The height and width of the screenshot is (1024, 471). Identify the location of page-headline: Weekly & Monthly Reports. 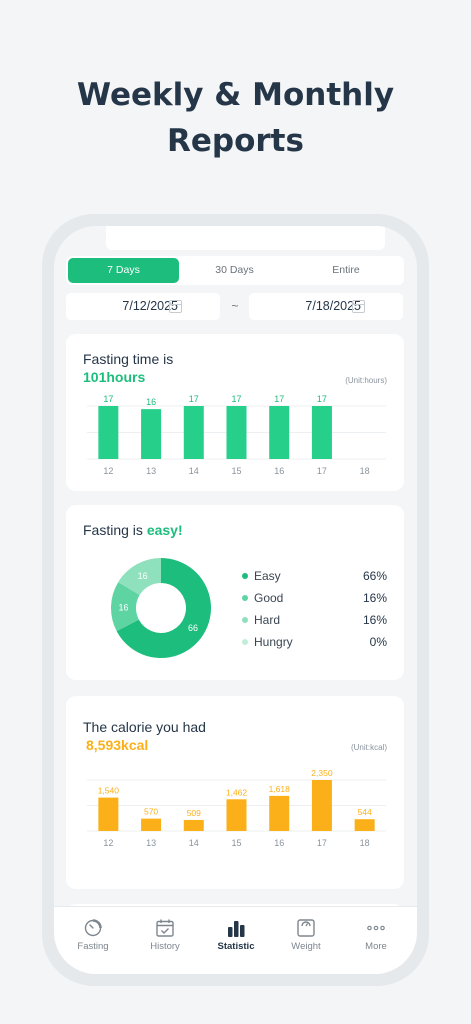
(235, 118).